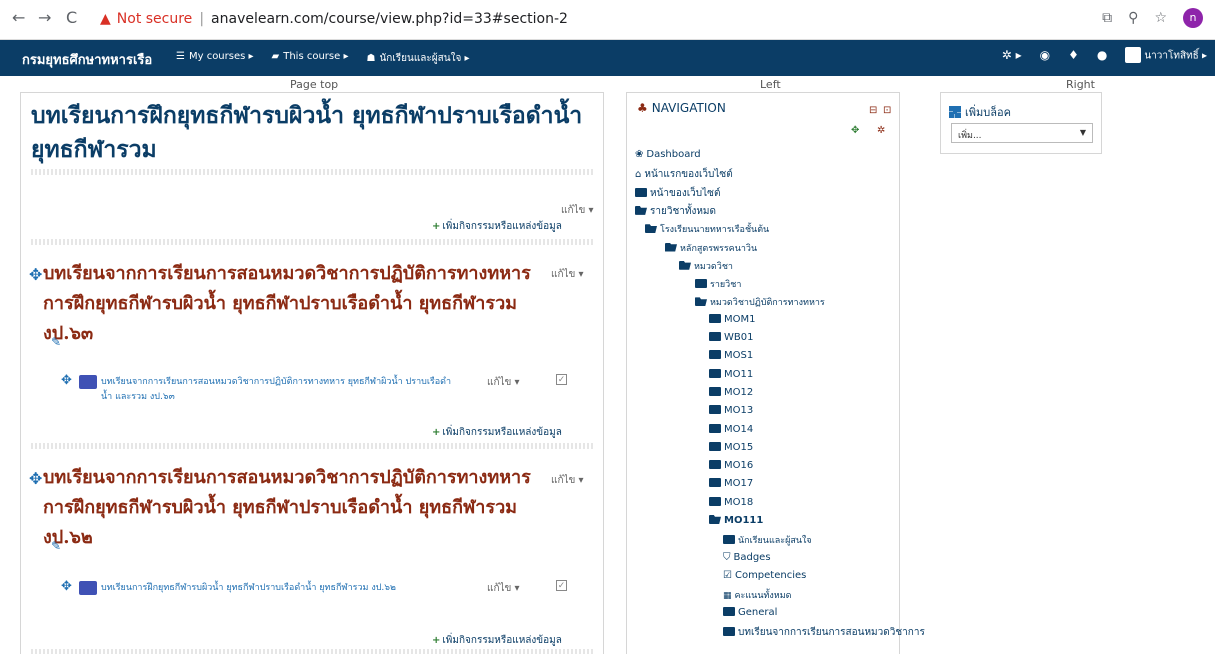 This screenshot has height=654, width=1215. What do you see at coordinates (1133, 18) in the screenshot?
I see `zoom-icon: ⚲` at bounding box center [1133, 18].